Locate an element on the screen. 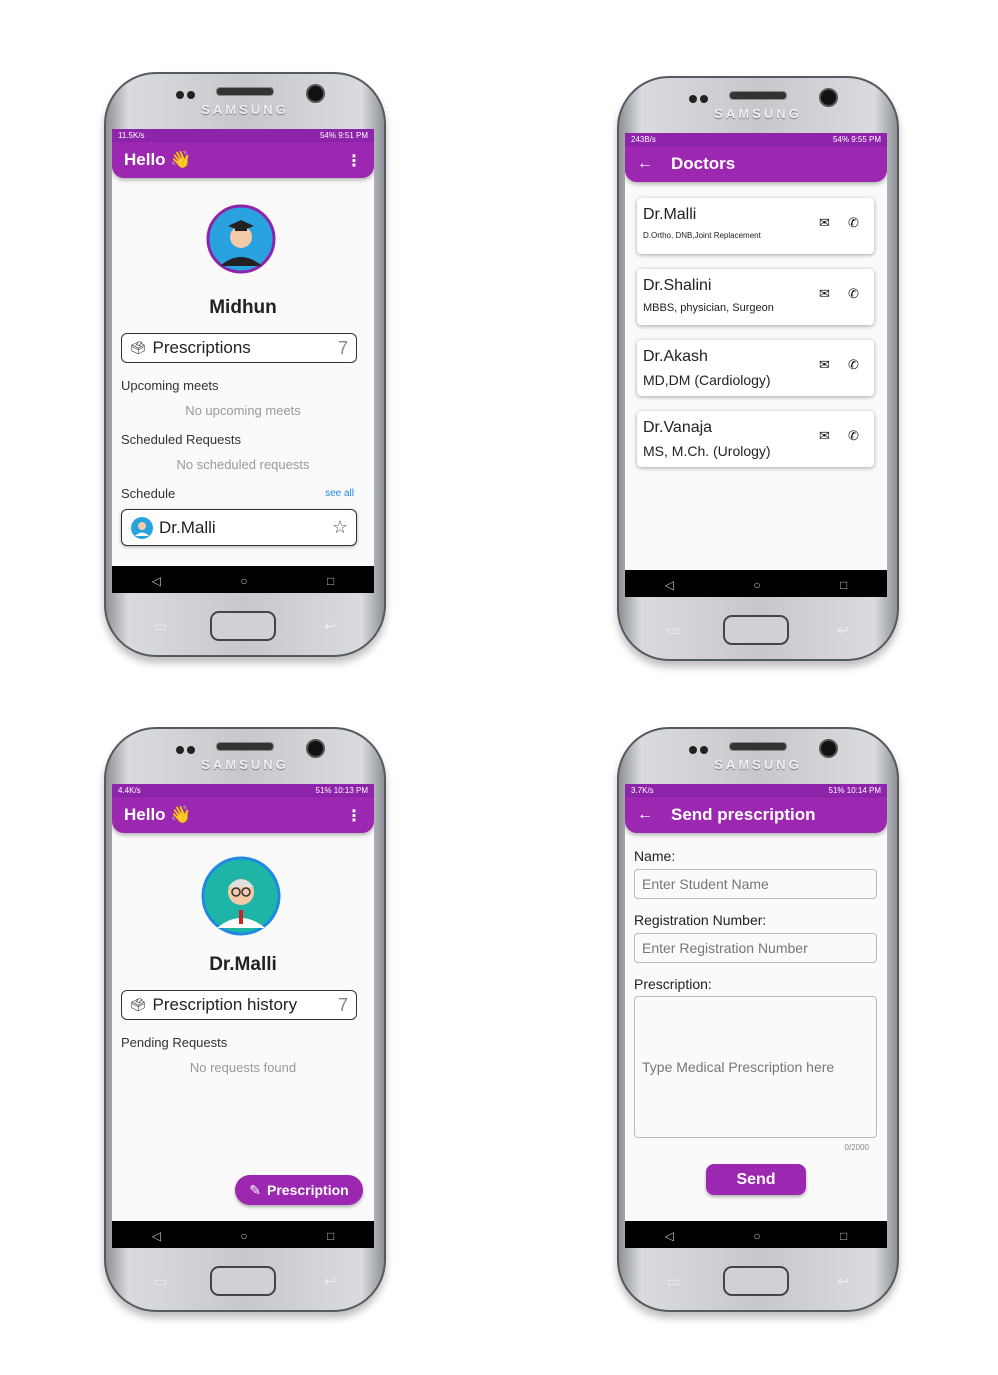  student-avatar is located at coordinates (241, 239).